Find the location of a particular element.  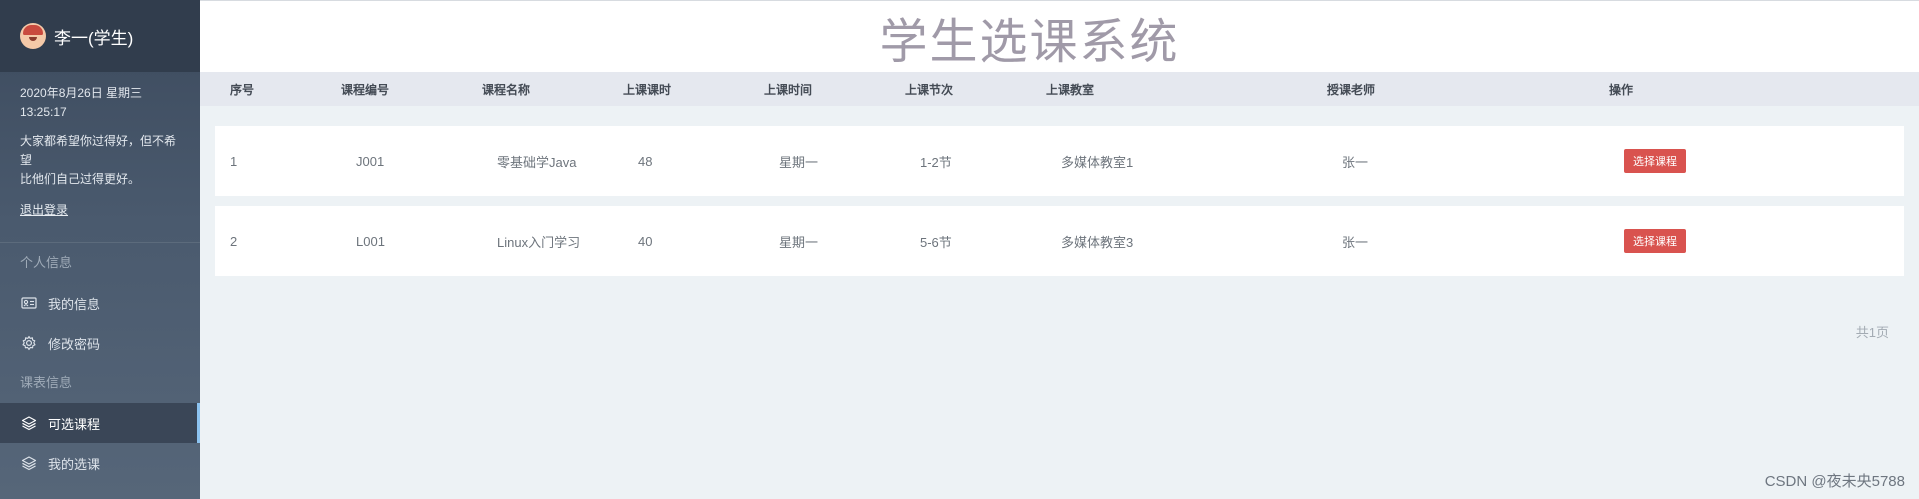

cell-room: 多媒体教室1 is located at coordinates (1097, 162).